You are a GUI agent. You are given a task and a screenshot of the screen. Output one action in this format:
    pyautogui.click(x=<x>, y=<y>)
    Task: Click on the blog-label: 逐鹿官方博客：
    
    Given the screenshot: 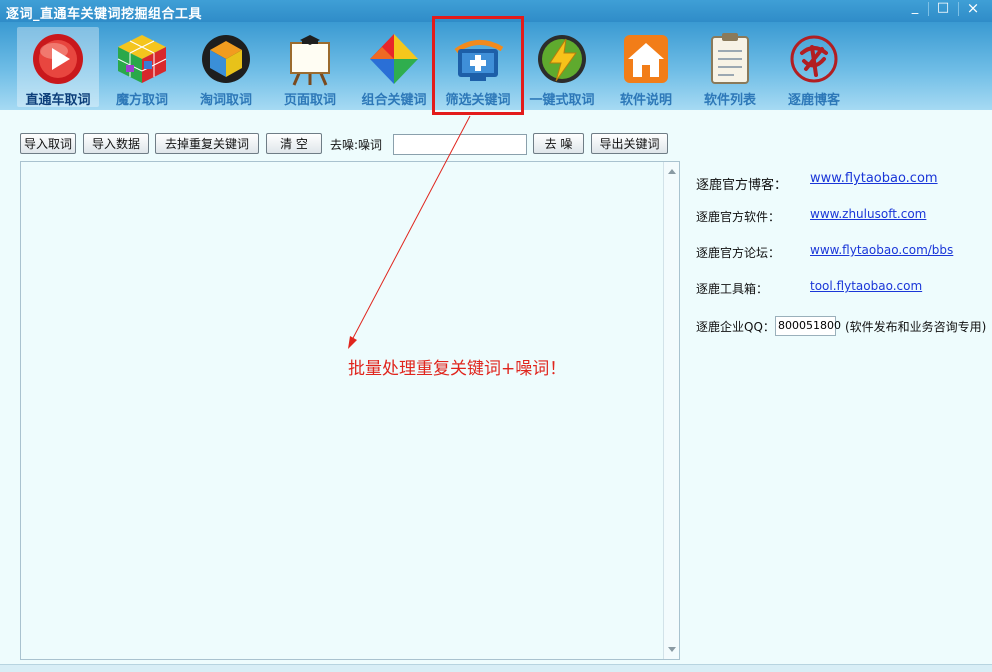 What is the action you would take?
    pyautogui.click(x=742, y=185)
    